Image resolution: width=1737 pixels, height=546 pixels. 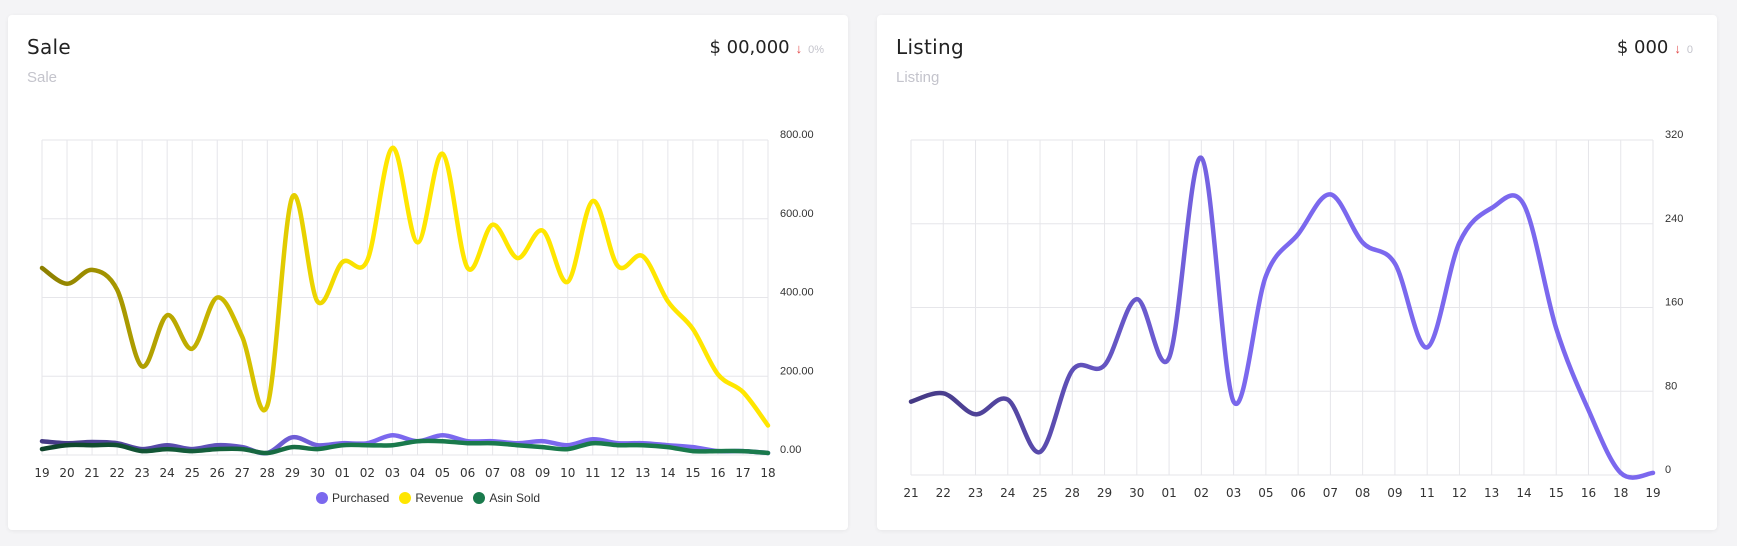 I want to click on sale-chart-legend: Purchased Revenue Asin Sold, so click(x=428, y=498).